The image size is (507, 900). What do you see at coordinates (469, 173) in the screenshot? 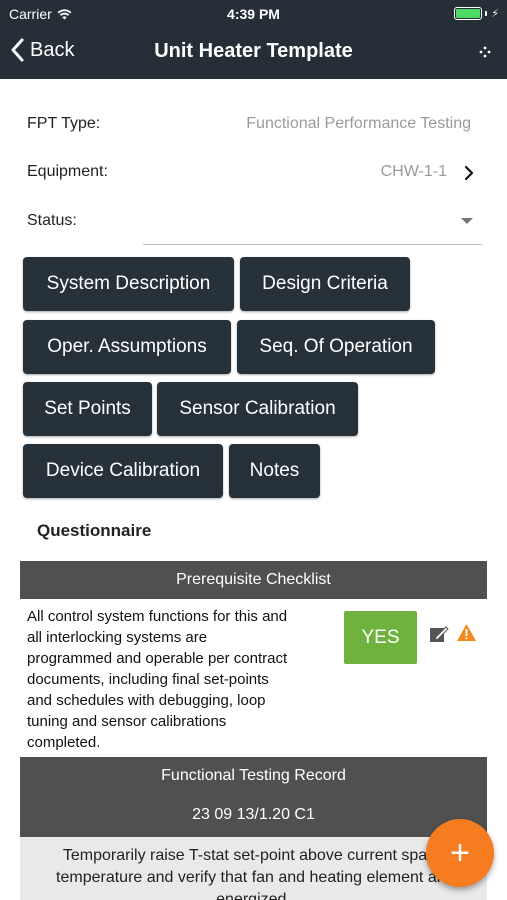
I see `chevron-right-icon` at bounding box center [469, 173].